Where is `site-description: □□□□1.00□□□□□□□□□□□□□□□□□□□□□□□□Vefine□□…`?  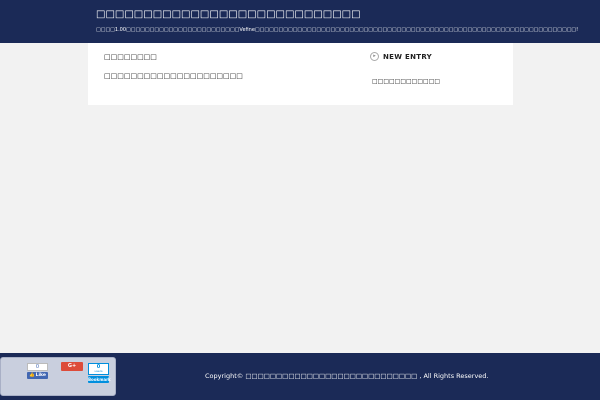 site-description: □□□□1.00□□□□□□□□□□□□□□□□□□□□□□□□Vefine□□… is located at coordinates (337, 30).